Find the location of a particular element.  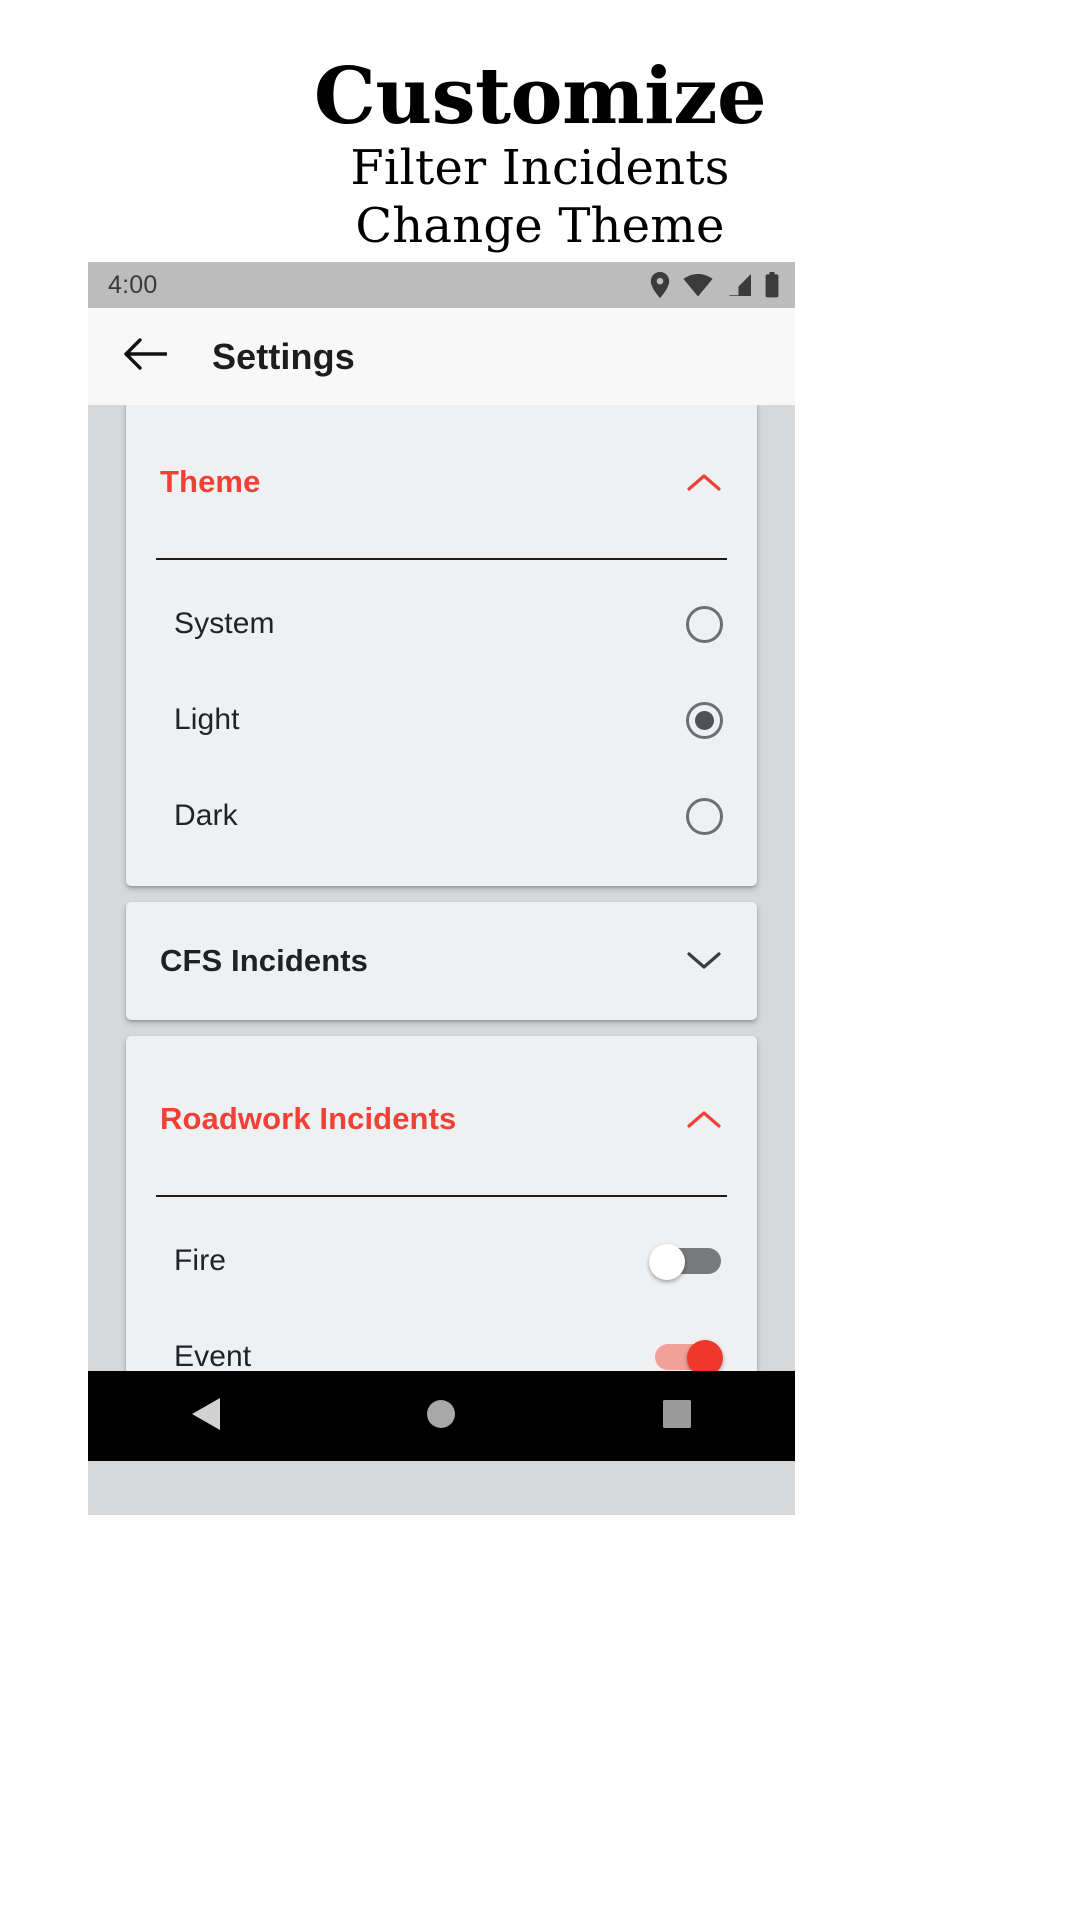

settings-card-cfs-incidents: CFS Incidents is located at coordinates (441, 961).